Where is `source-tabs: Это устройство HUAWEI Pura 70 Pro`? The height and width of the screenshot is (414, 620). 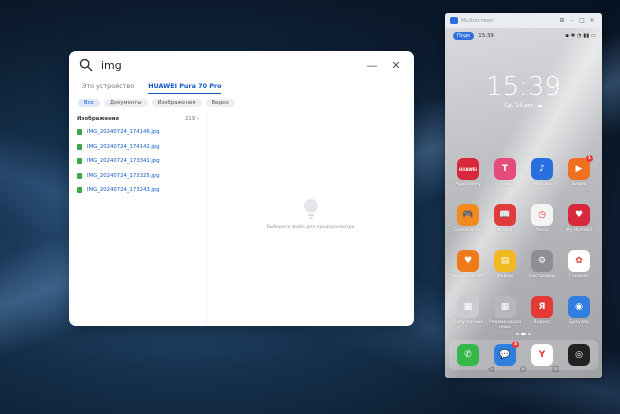 source-tabs: Это устройство HUAWEI Pura 70 Pro is located at coordinates (241, 86).